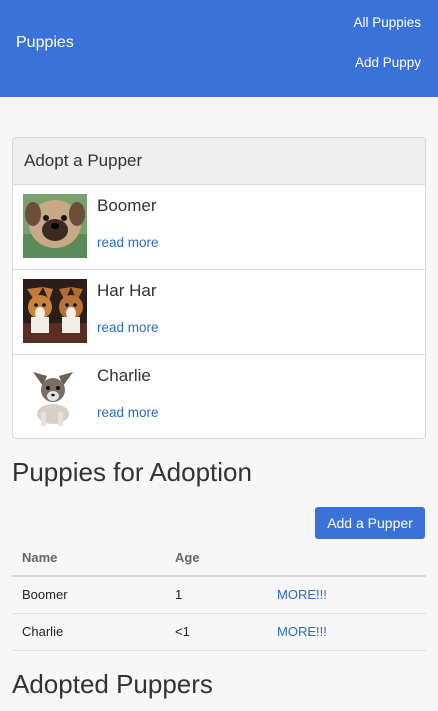  I want to click on card-item-har-har: Har Har read more, so click(219, 312).